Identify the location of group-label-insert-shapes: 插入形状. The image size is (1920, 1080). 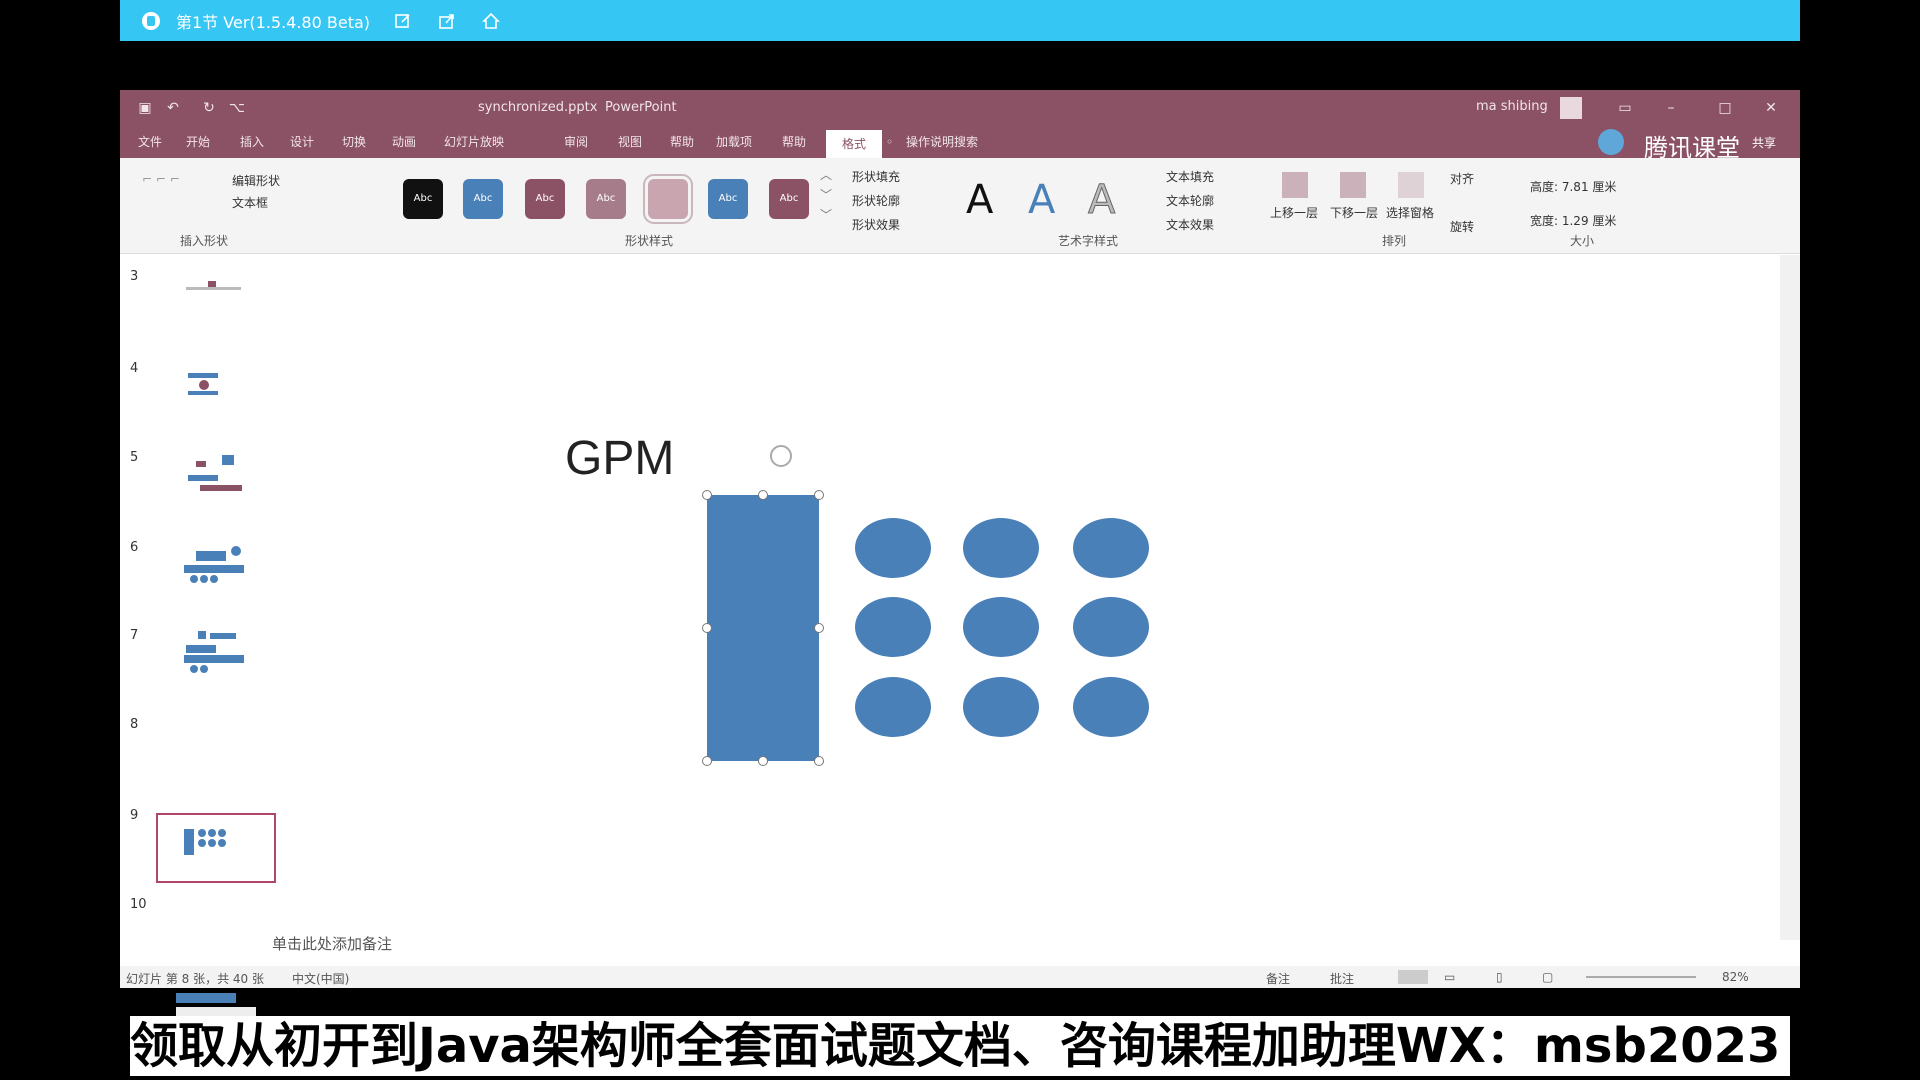
(204, 241).